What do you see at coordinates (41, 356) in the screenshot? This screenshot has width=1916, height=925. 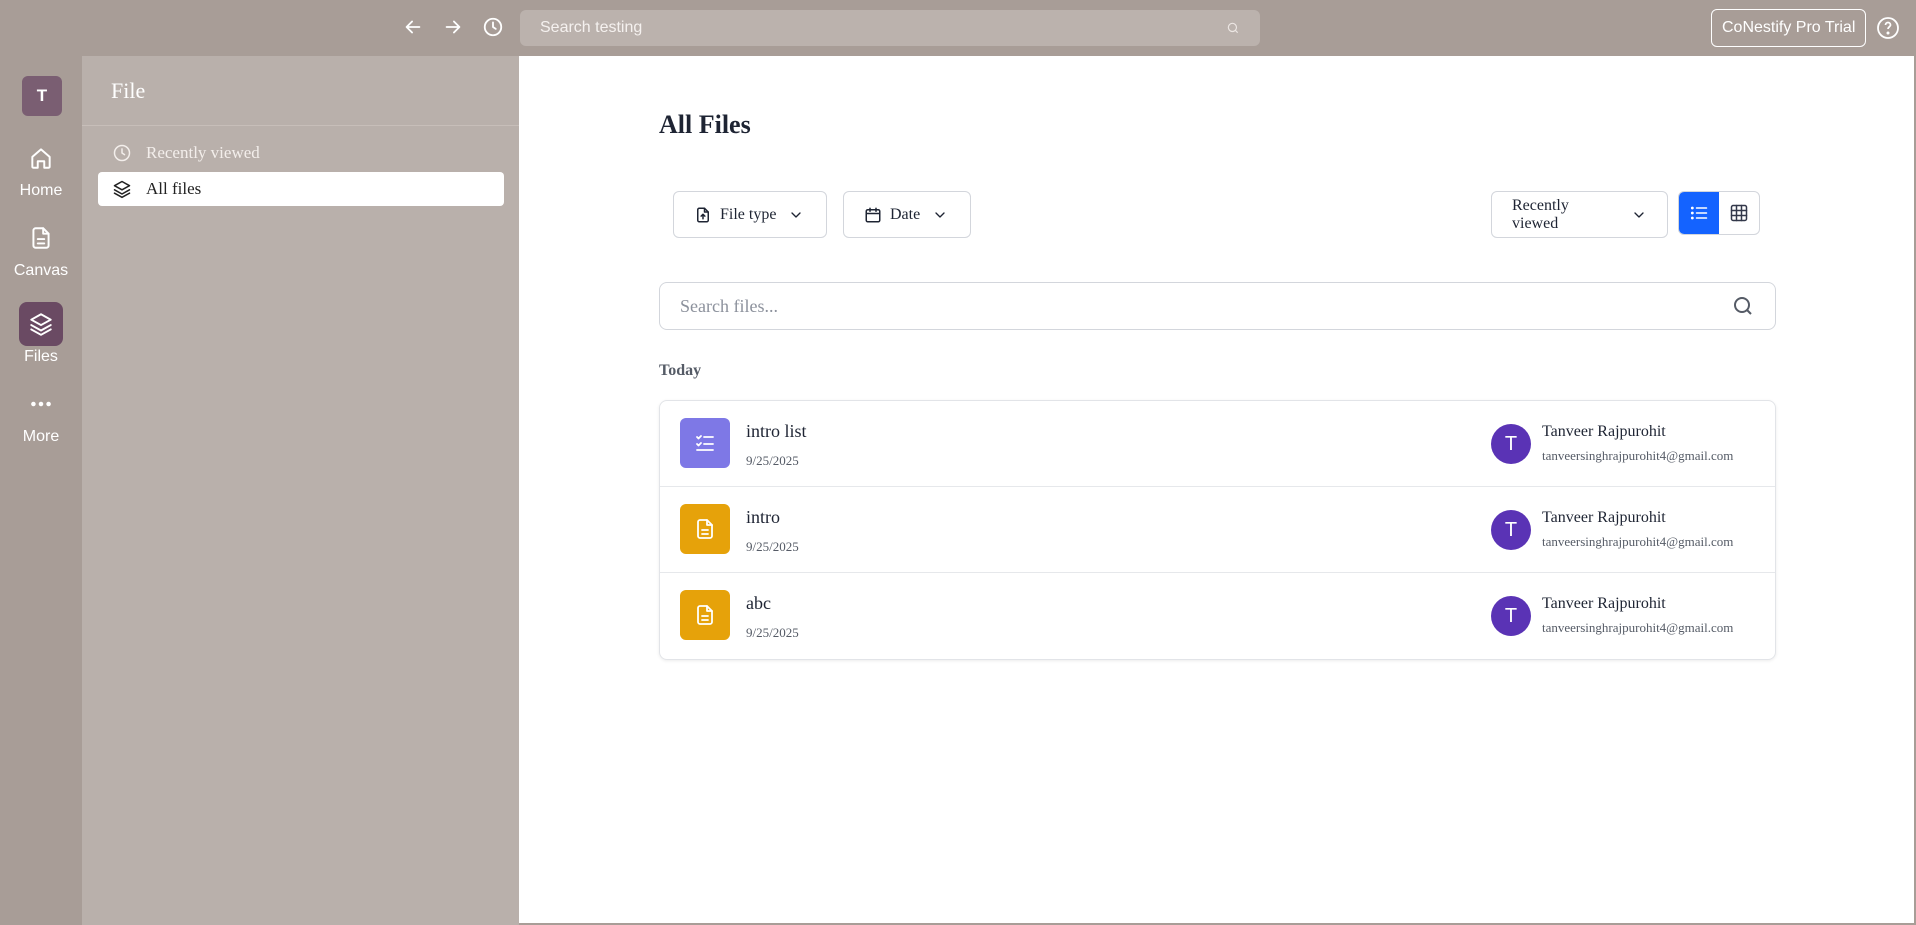 I see `rail-item-label: Files` at bounding box center [41, 356].